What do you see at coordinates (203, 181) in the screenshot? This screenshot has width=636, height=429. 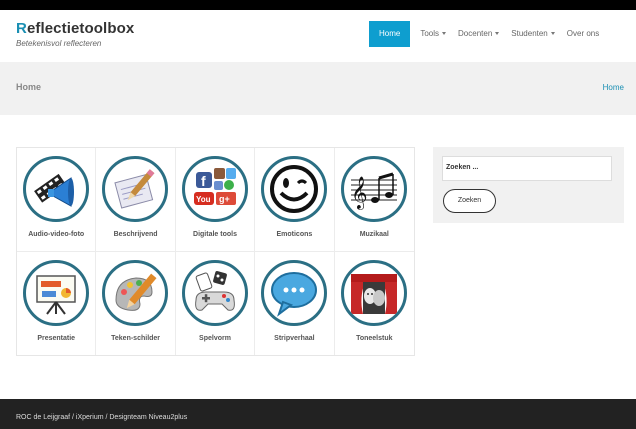 I see `svg-text: f` at bounding box center [203, 181].